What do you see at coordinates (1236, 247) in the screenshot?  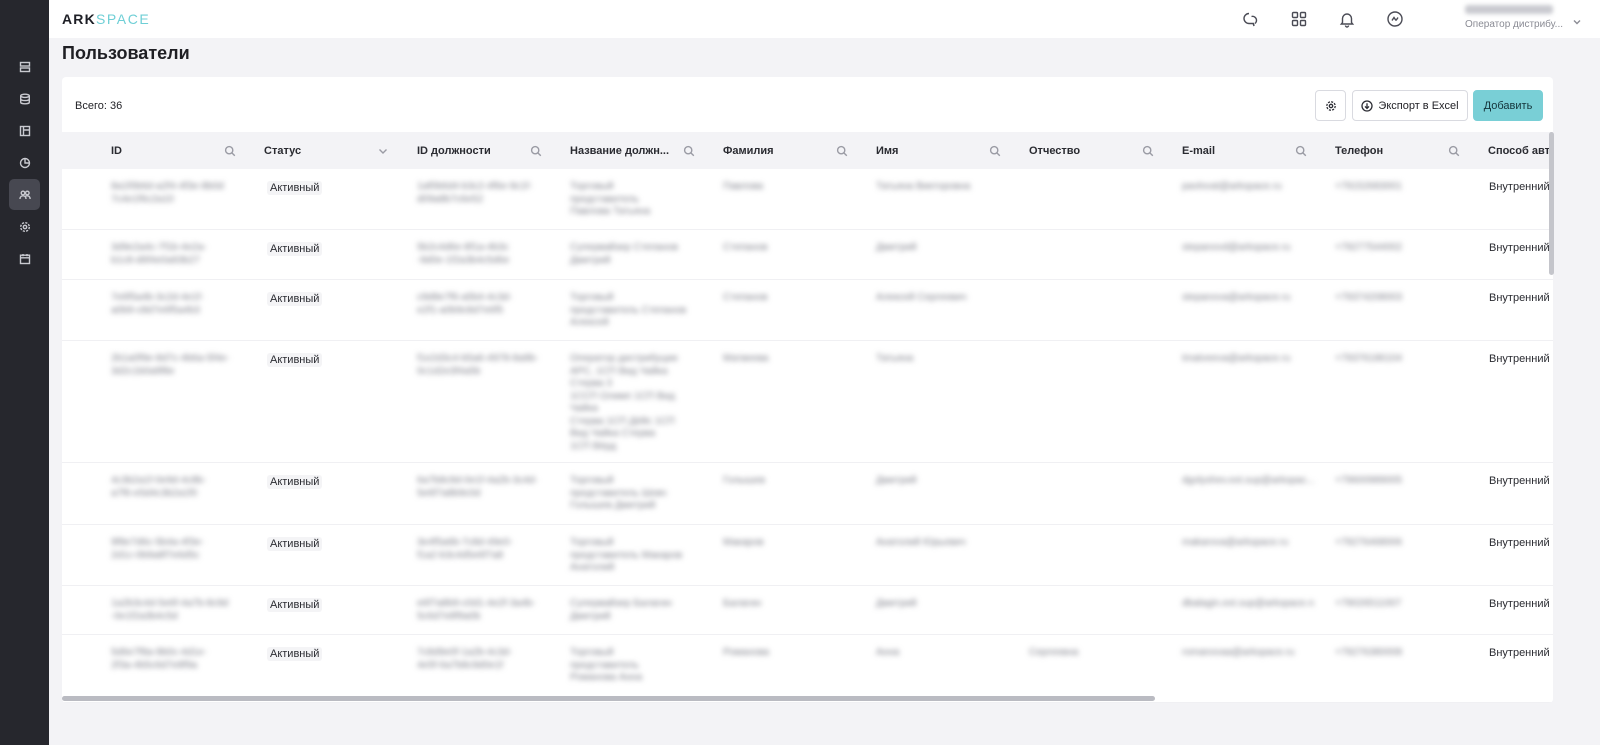 I see `cell-email: stepanovd@arkspace.ru` at bounding box center [1236, 247].